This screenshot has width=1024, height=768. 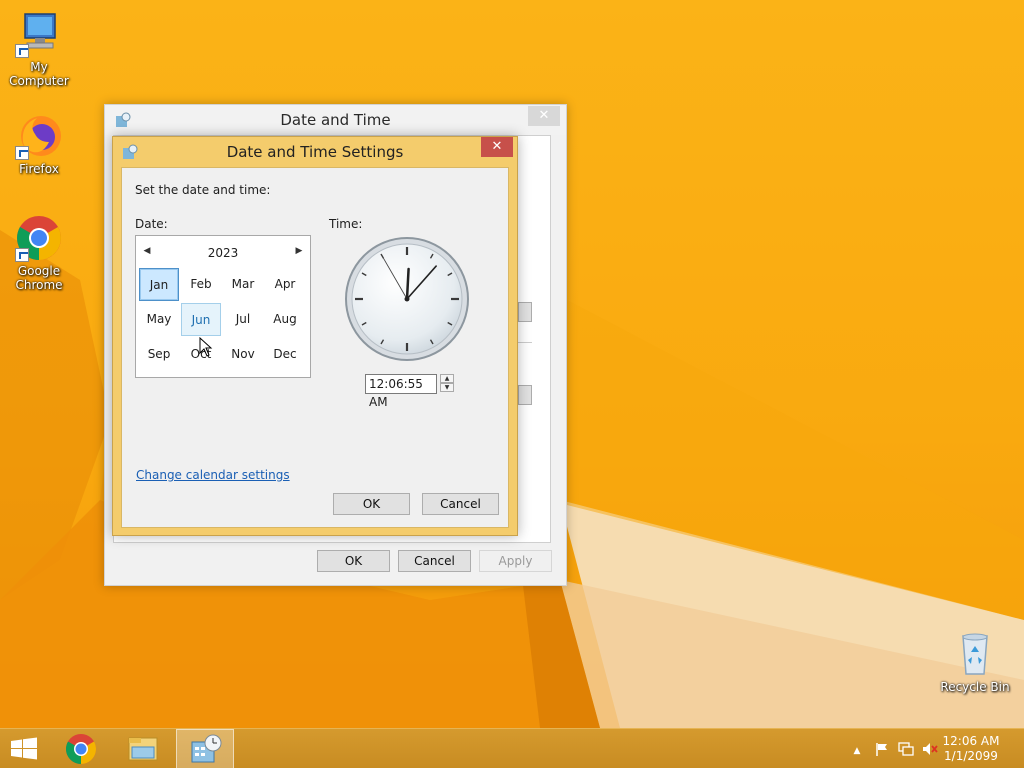 What do you see at coordinates (203, 190) in the screenshot?
I see `instruction-text: Set the date and time:` at bounding box center [203, 190].